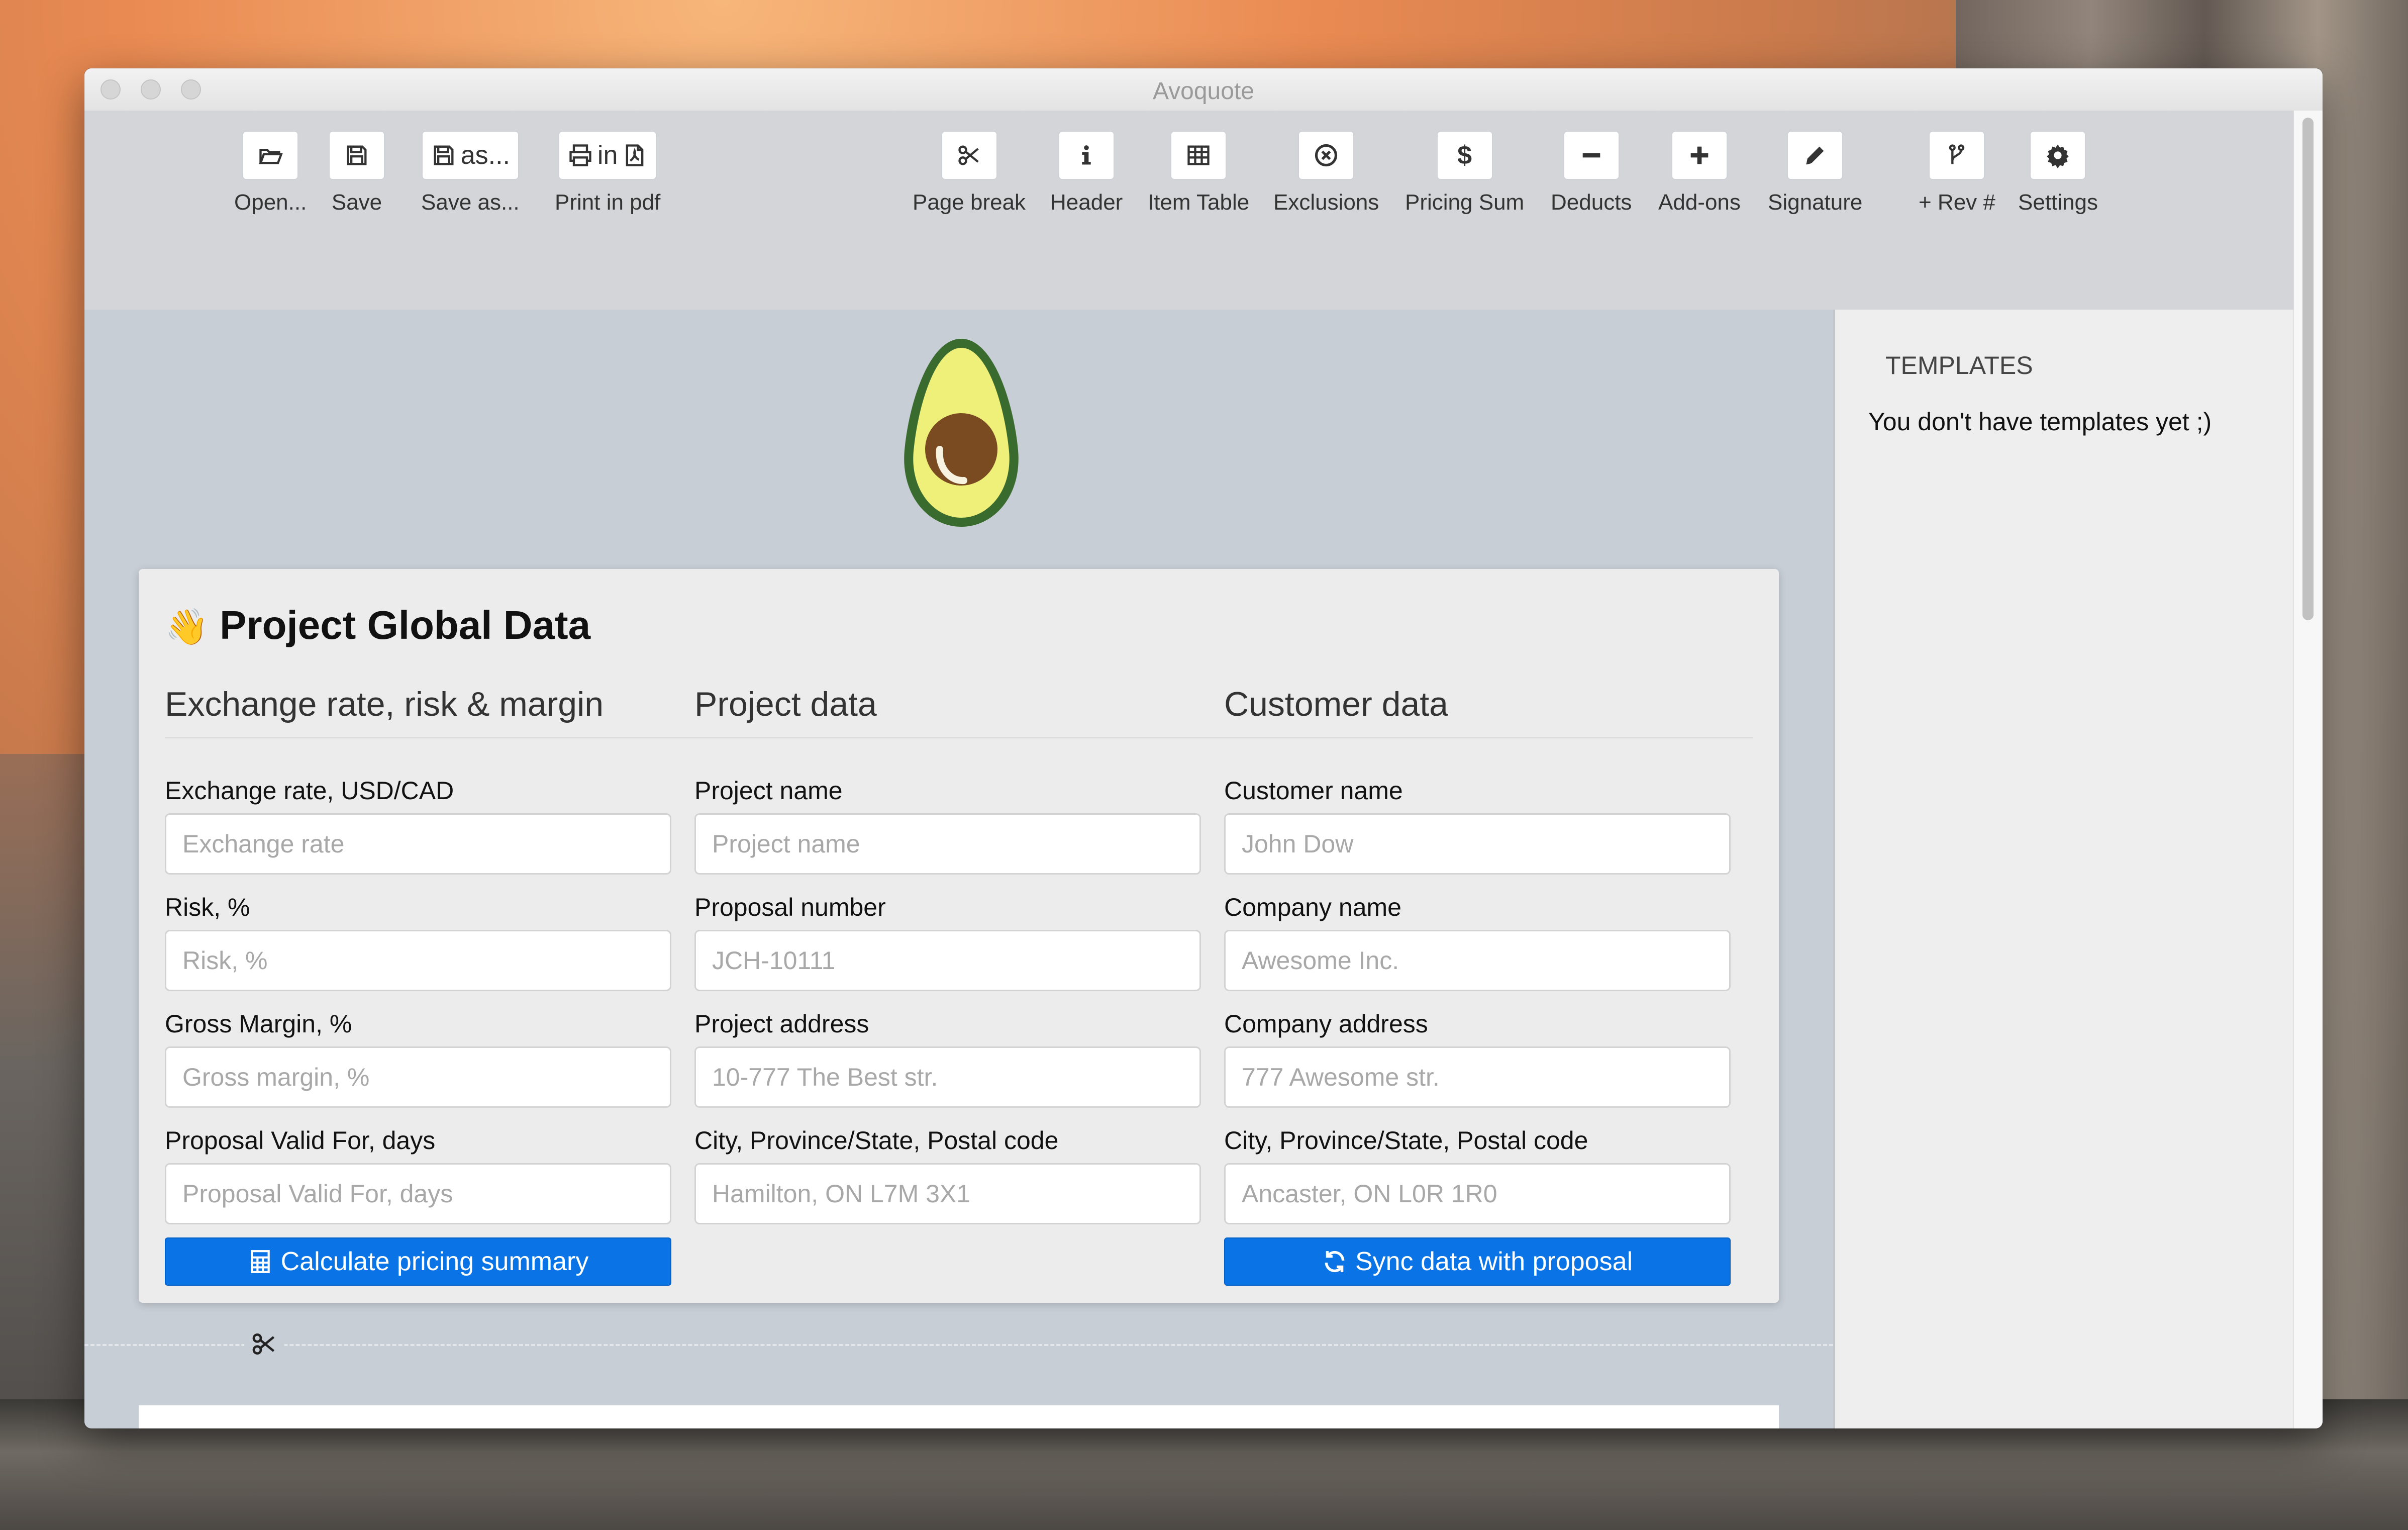 The width and height of the screenshot is (2408, 1530). I want to click on item-table-button, so click(1198, 156).